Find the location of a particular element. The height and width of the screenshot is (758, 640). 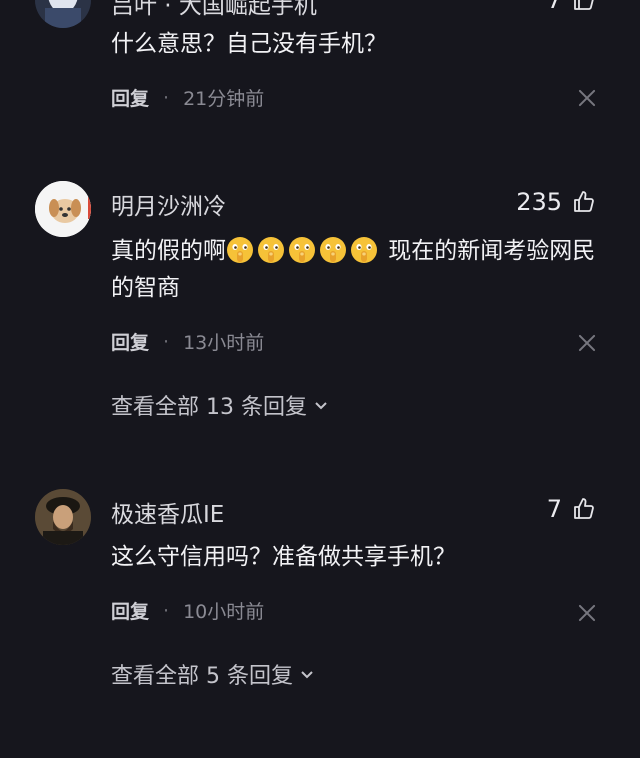

comment-meta: 回复 · 10小时前 is located at coordinates (187, 610).